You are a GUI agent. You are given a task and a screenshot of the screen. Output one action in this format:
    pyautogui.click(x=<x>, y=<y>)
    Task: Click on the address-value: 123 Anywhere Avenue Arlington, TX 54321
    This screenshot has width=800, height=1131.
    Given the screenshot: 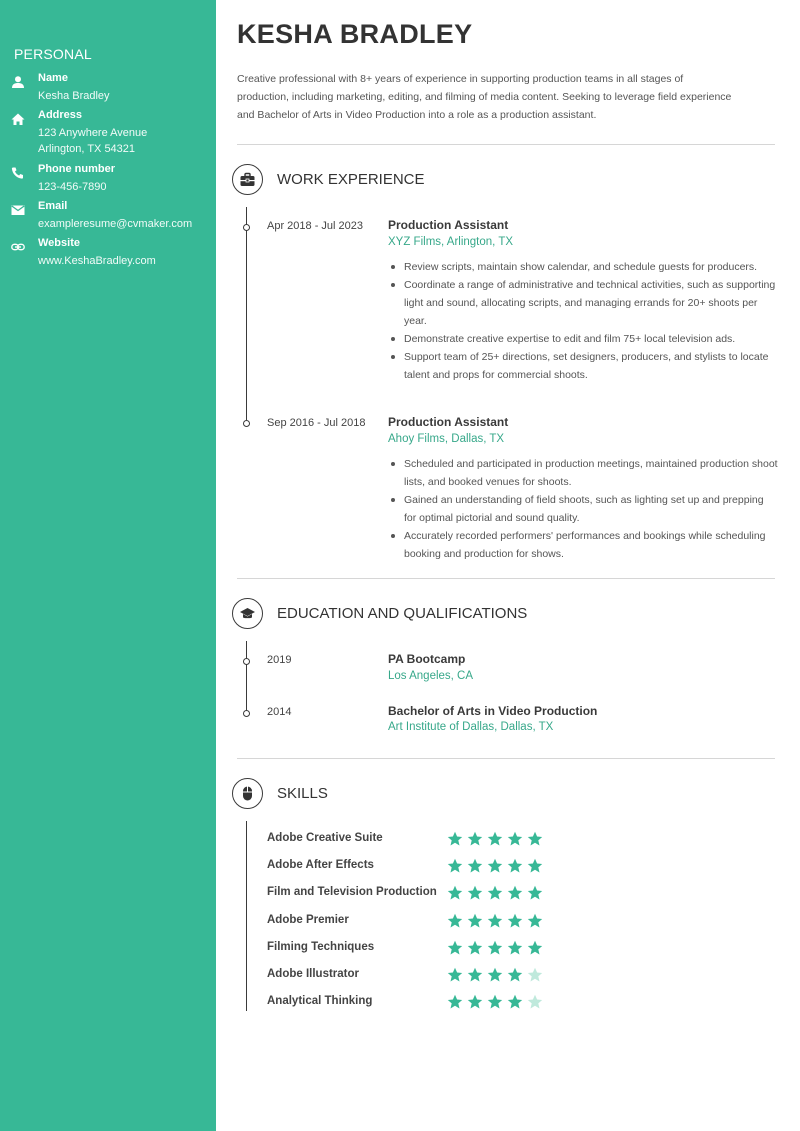 What is the action you would take?
    pyautogui.click(x=93, y=141)
    